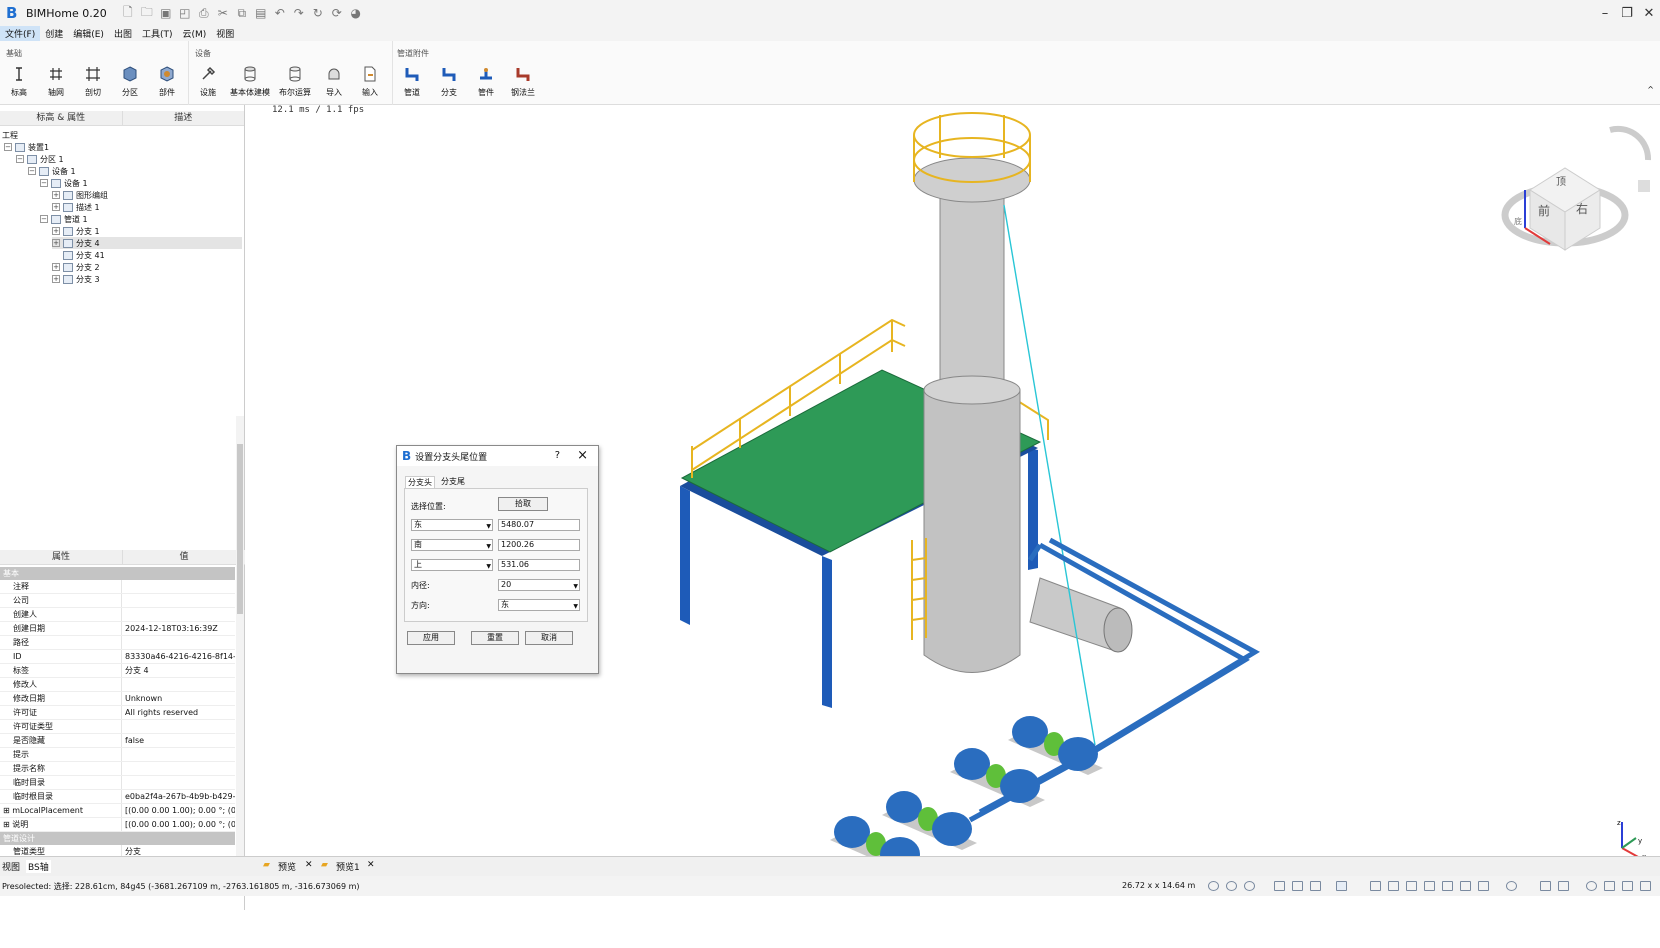 The height and width of the screenshot is (948, 1660). I want to click on prop-row: 提示名称, so click(117, 769).